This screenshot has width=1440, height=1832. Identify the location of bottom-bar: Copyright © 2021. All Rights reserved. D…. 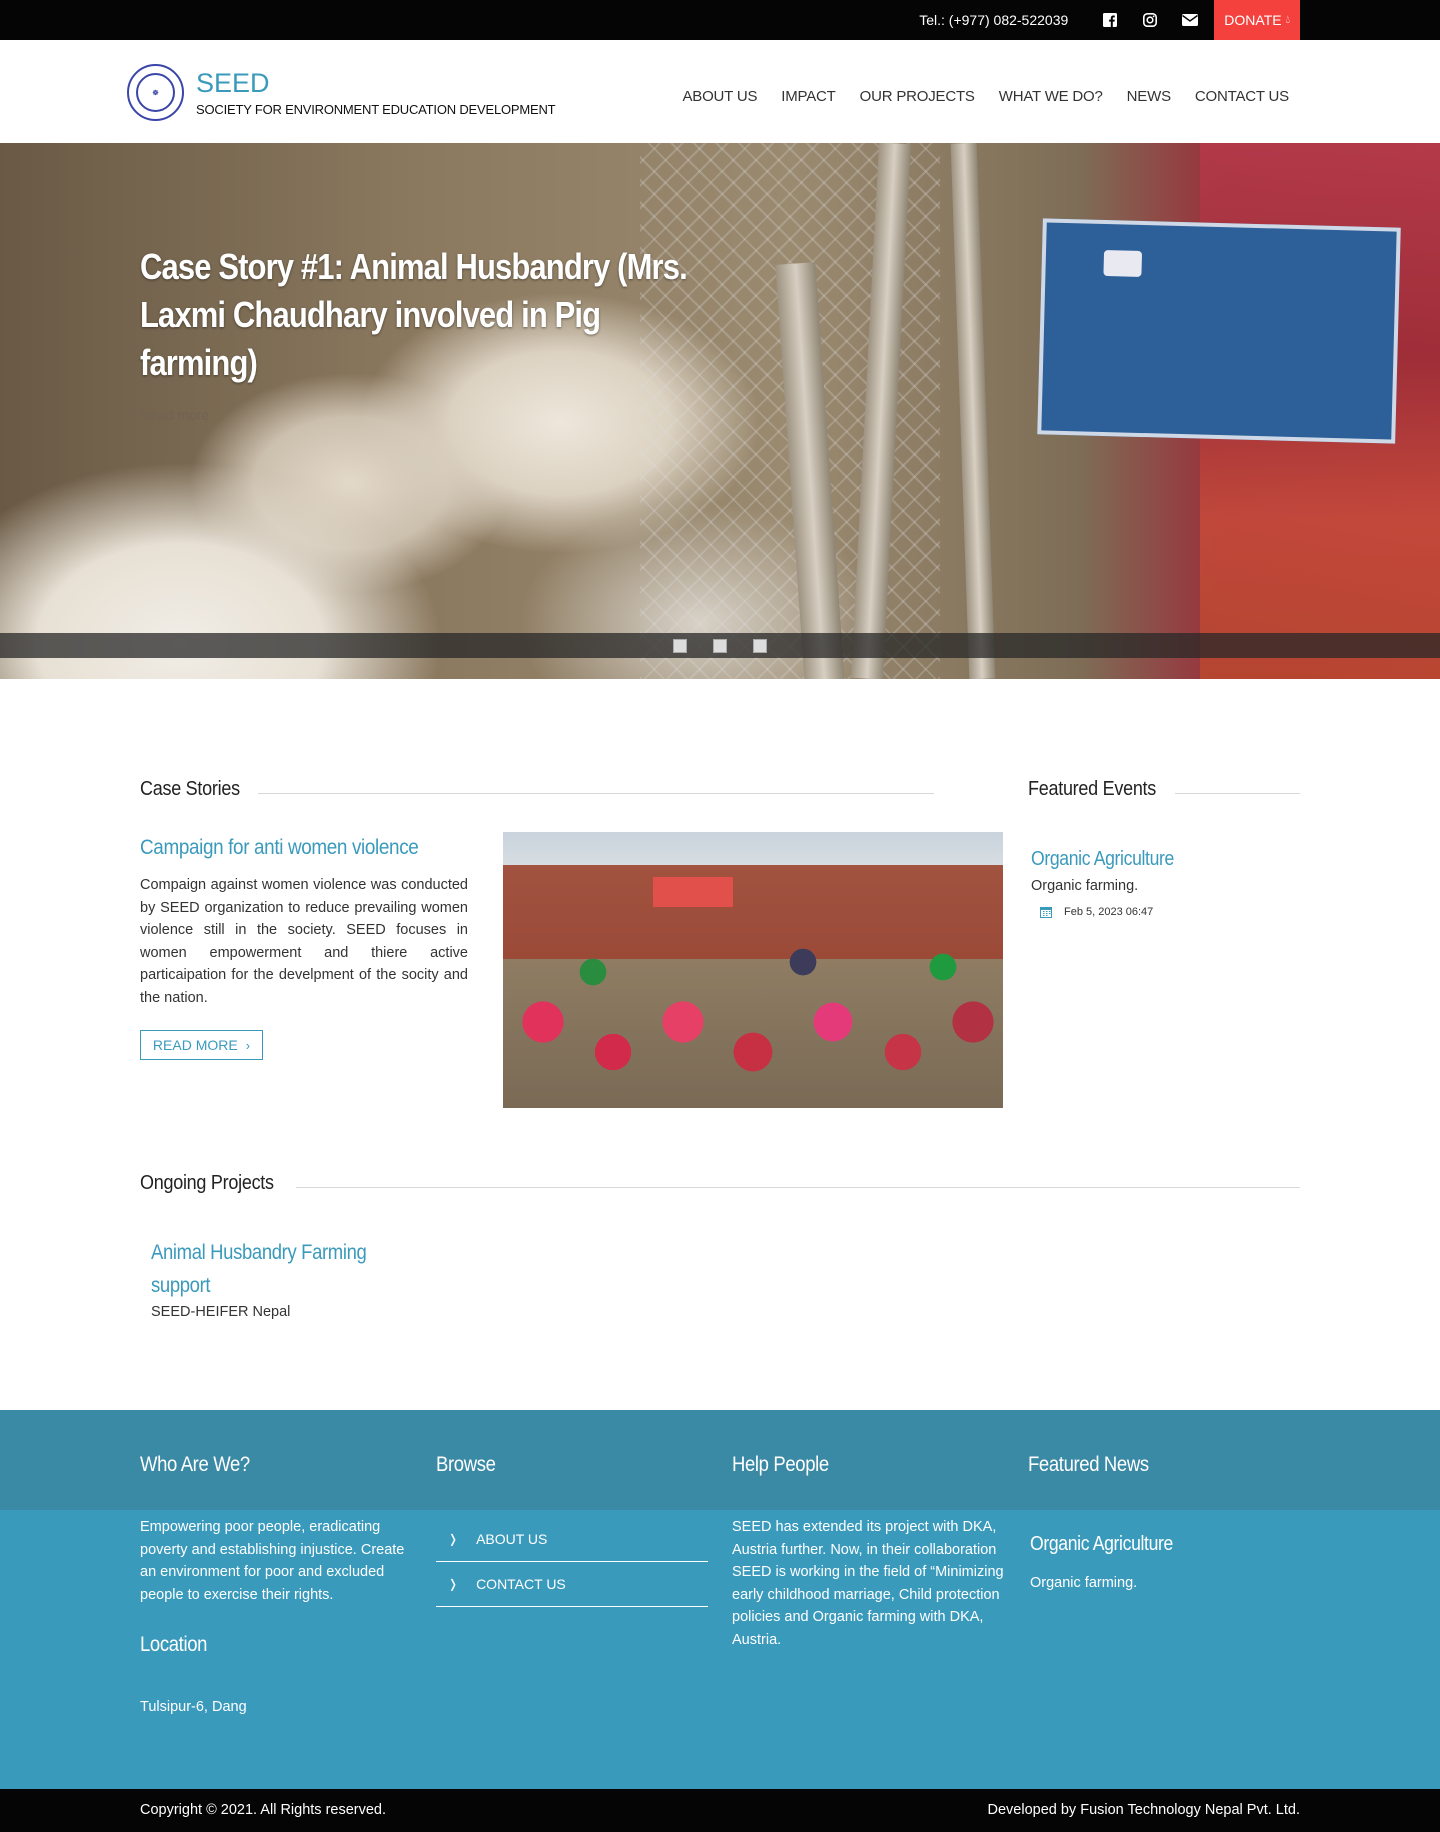
(720, 1810).